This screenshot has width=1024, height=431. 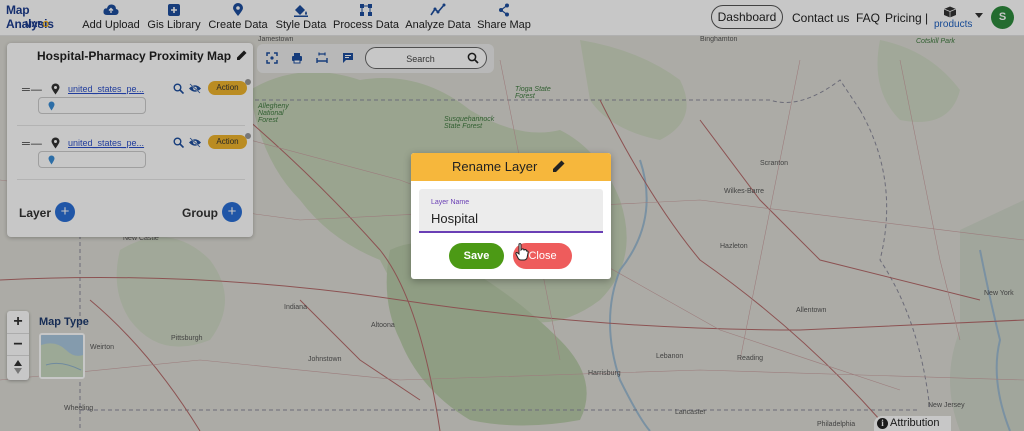 I want to click on dialog-title: Rename Layer, so click(x=495, y=166).